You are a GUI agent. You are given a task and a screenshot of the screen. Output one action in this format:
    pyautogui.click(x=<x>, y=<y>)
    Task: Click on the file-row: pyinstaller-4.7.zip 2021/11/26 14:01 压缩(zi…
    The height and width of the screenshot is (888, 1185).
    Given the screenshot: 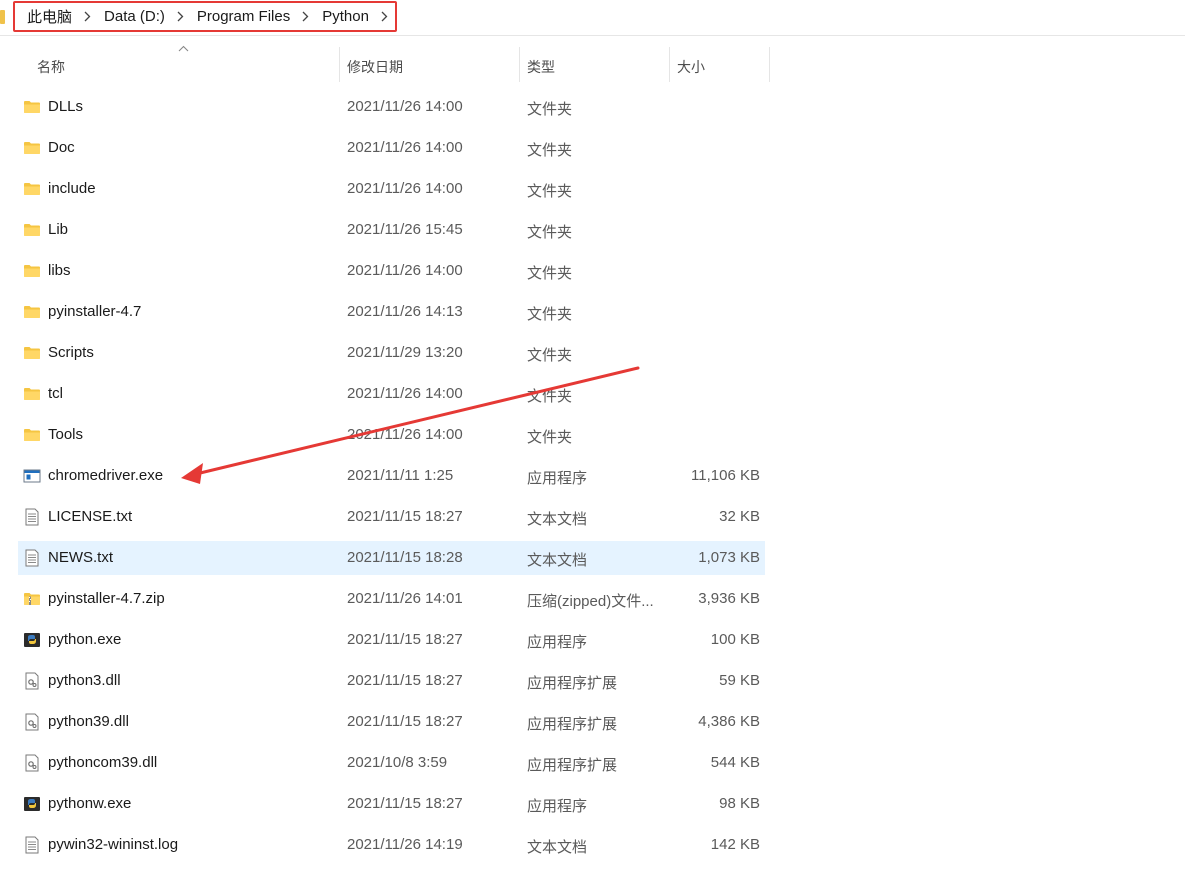 What is the action you would take?
    pyautogui.click(x=391, y=599)
    